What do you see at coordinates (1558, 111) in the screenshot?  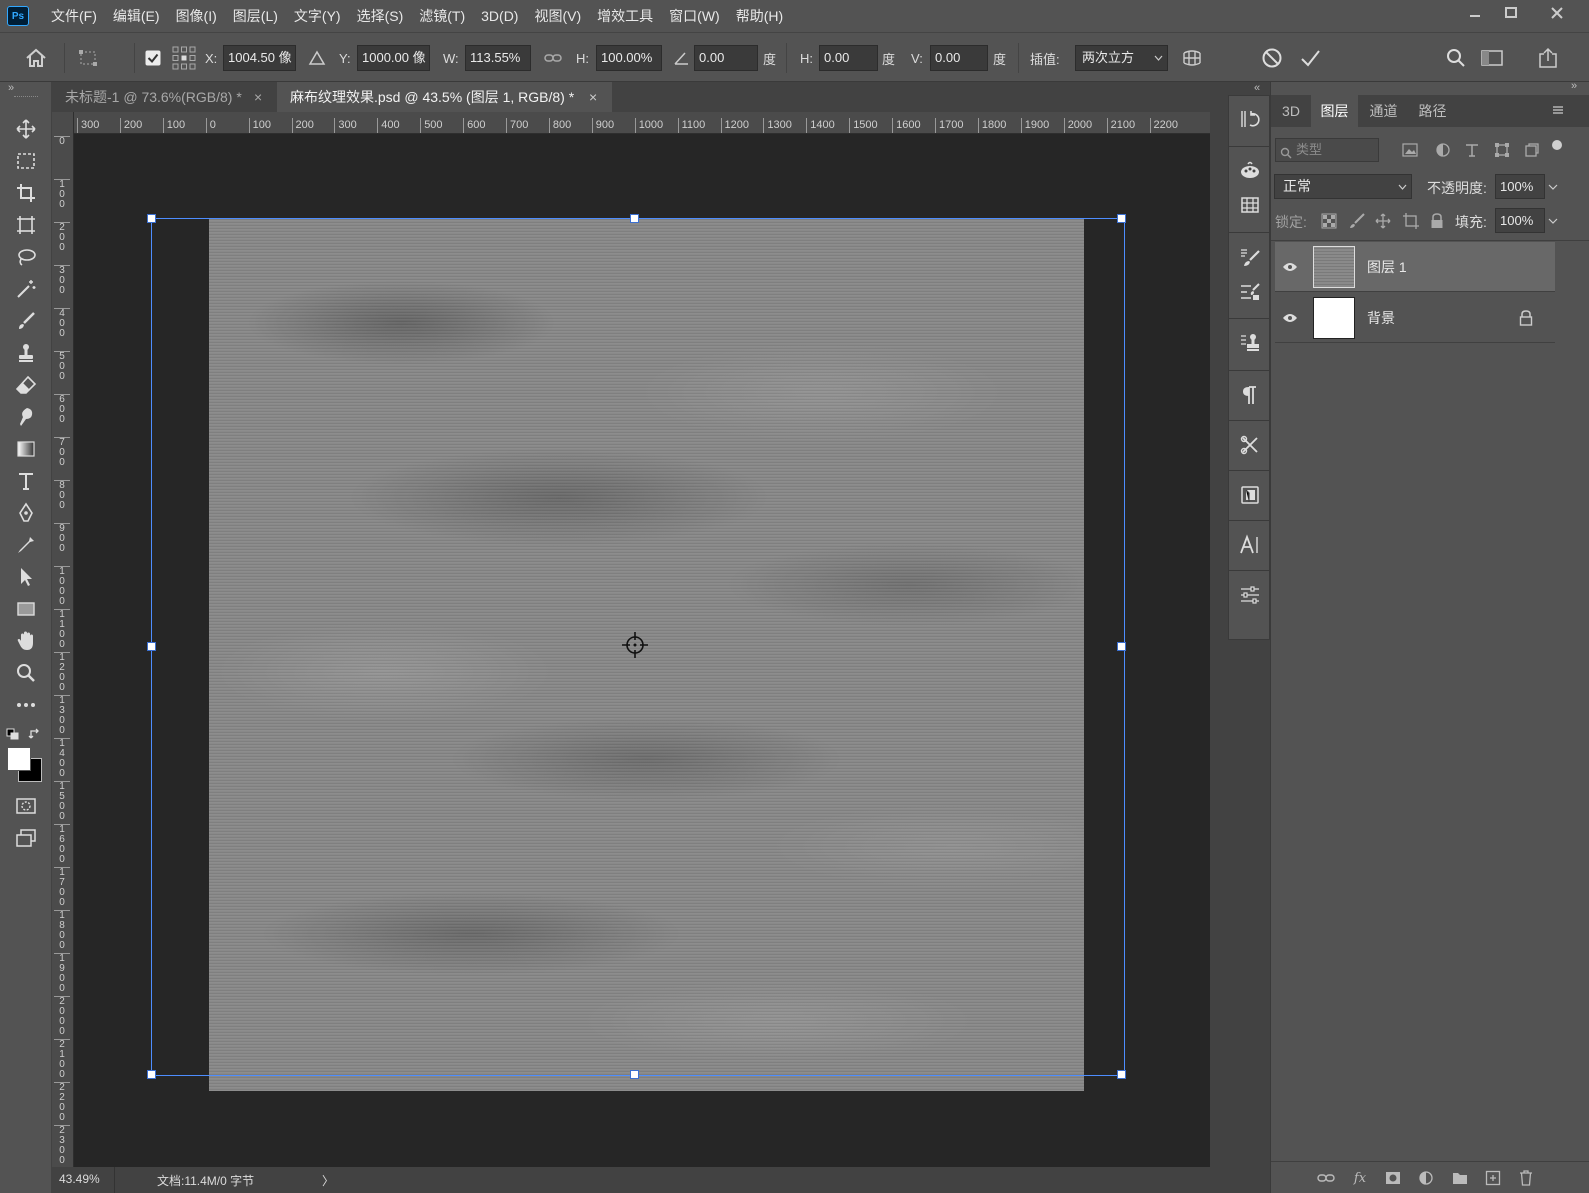 I see `panel-menu-icon` at bounding box center [1558, 111].